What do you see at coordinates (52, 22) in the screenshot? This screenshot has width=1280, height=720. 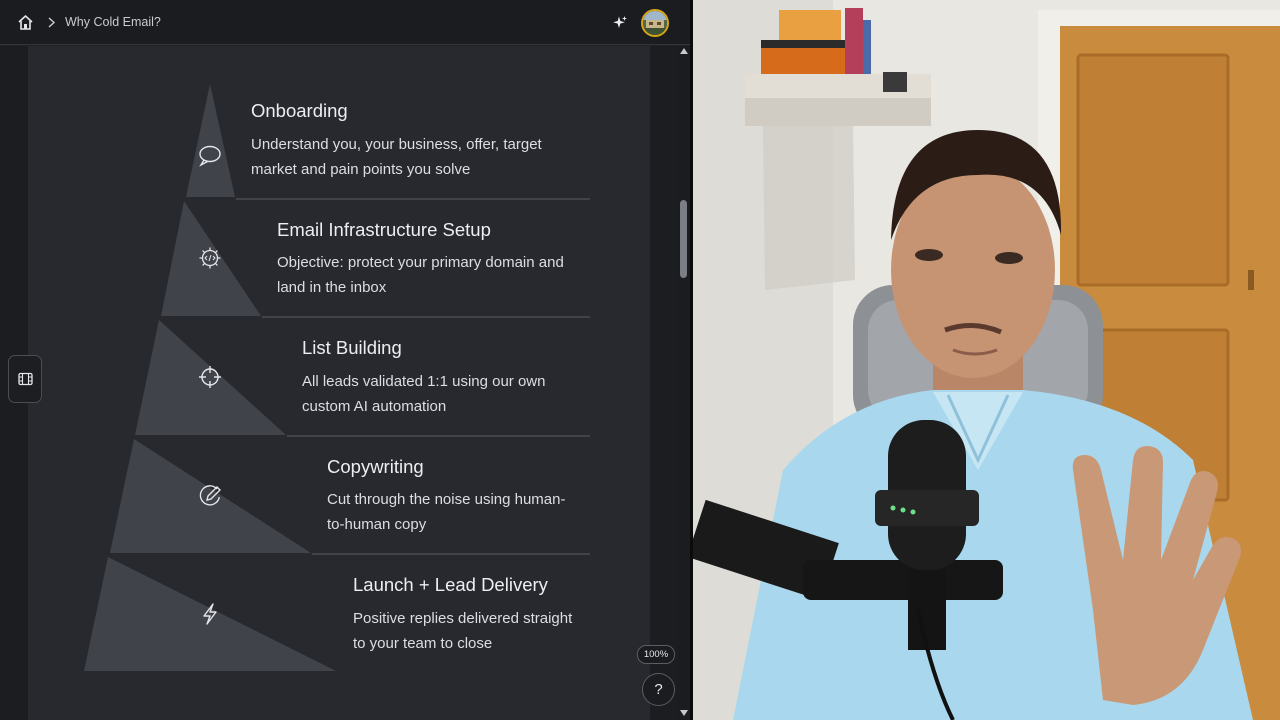 I see `chevron-right-icon` at bounding box center [52, 22].